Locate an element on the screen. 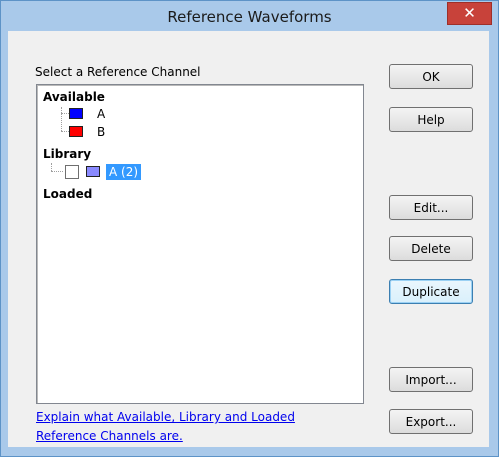  duplicate-button: Duplicate is located at coordinates (431, 291).